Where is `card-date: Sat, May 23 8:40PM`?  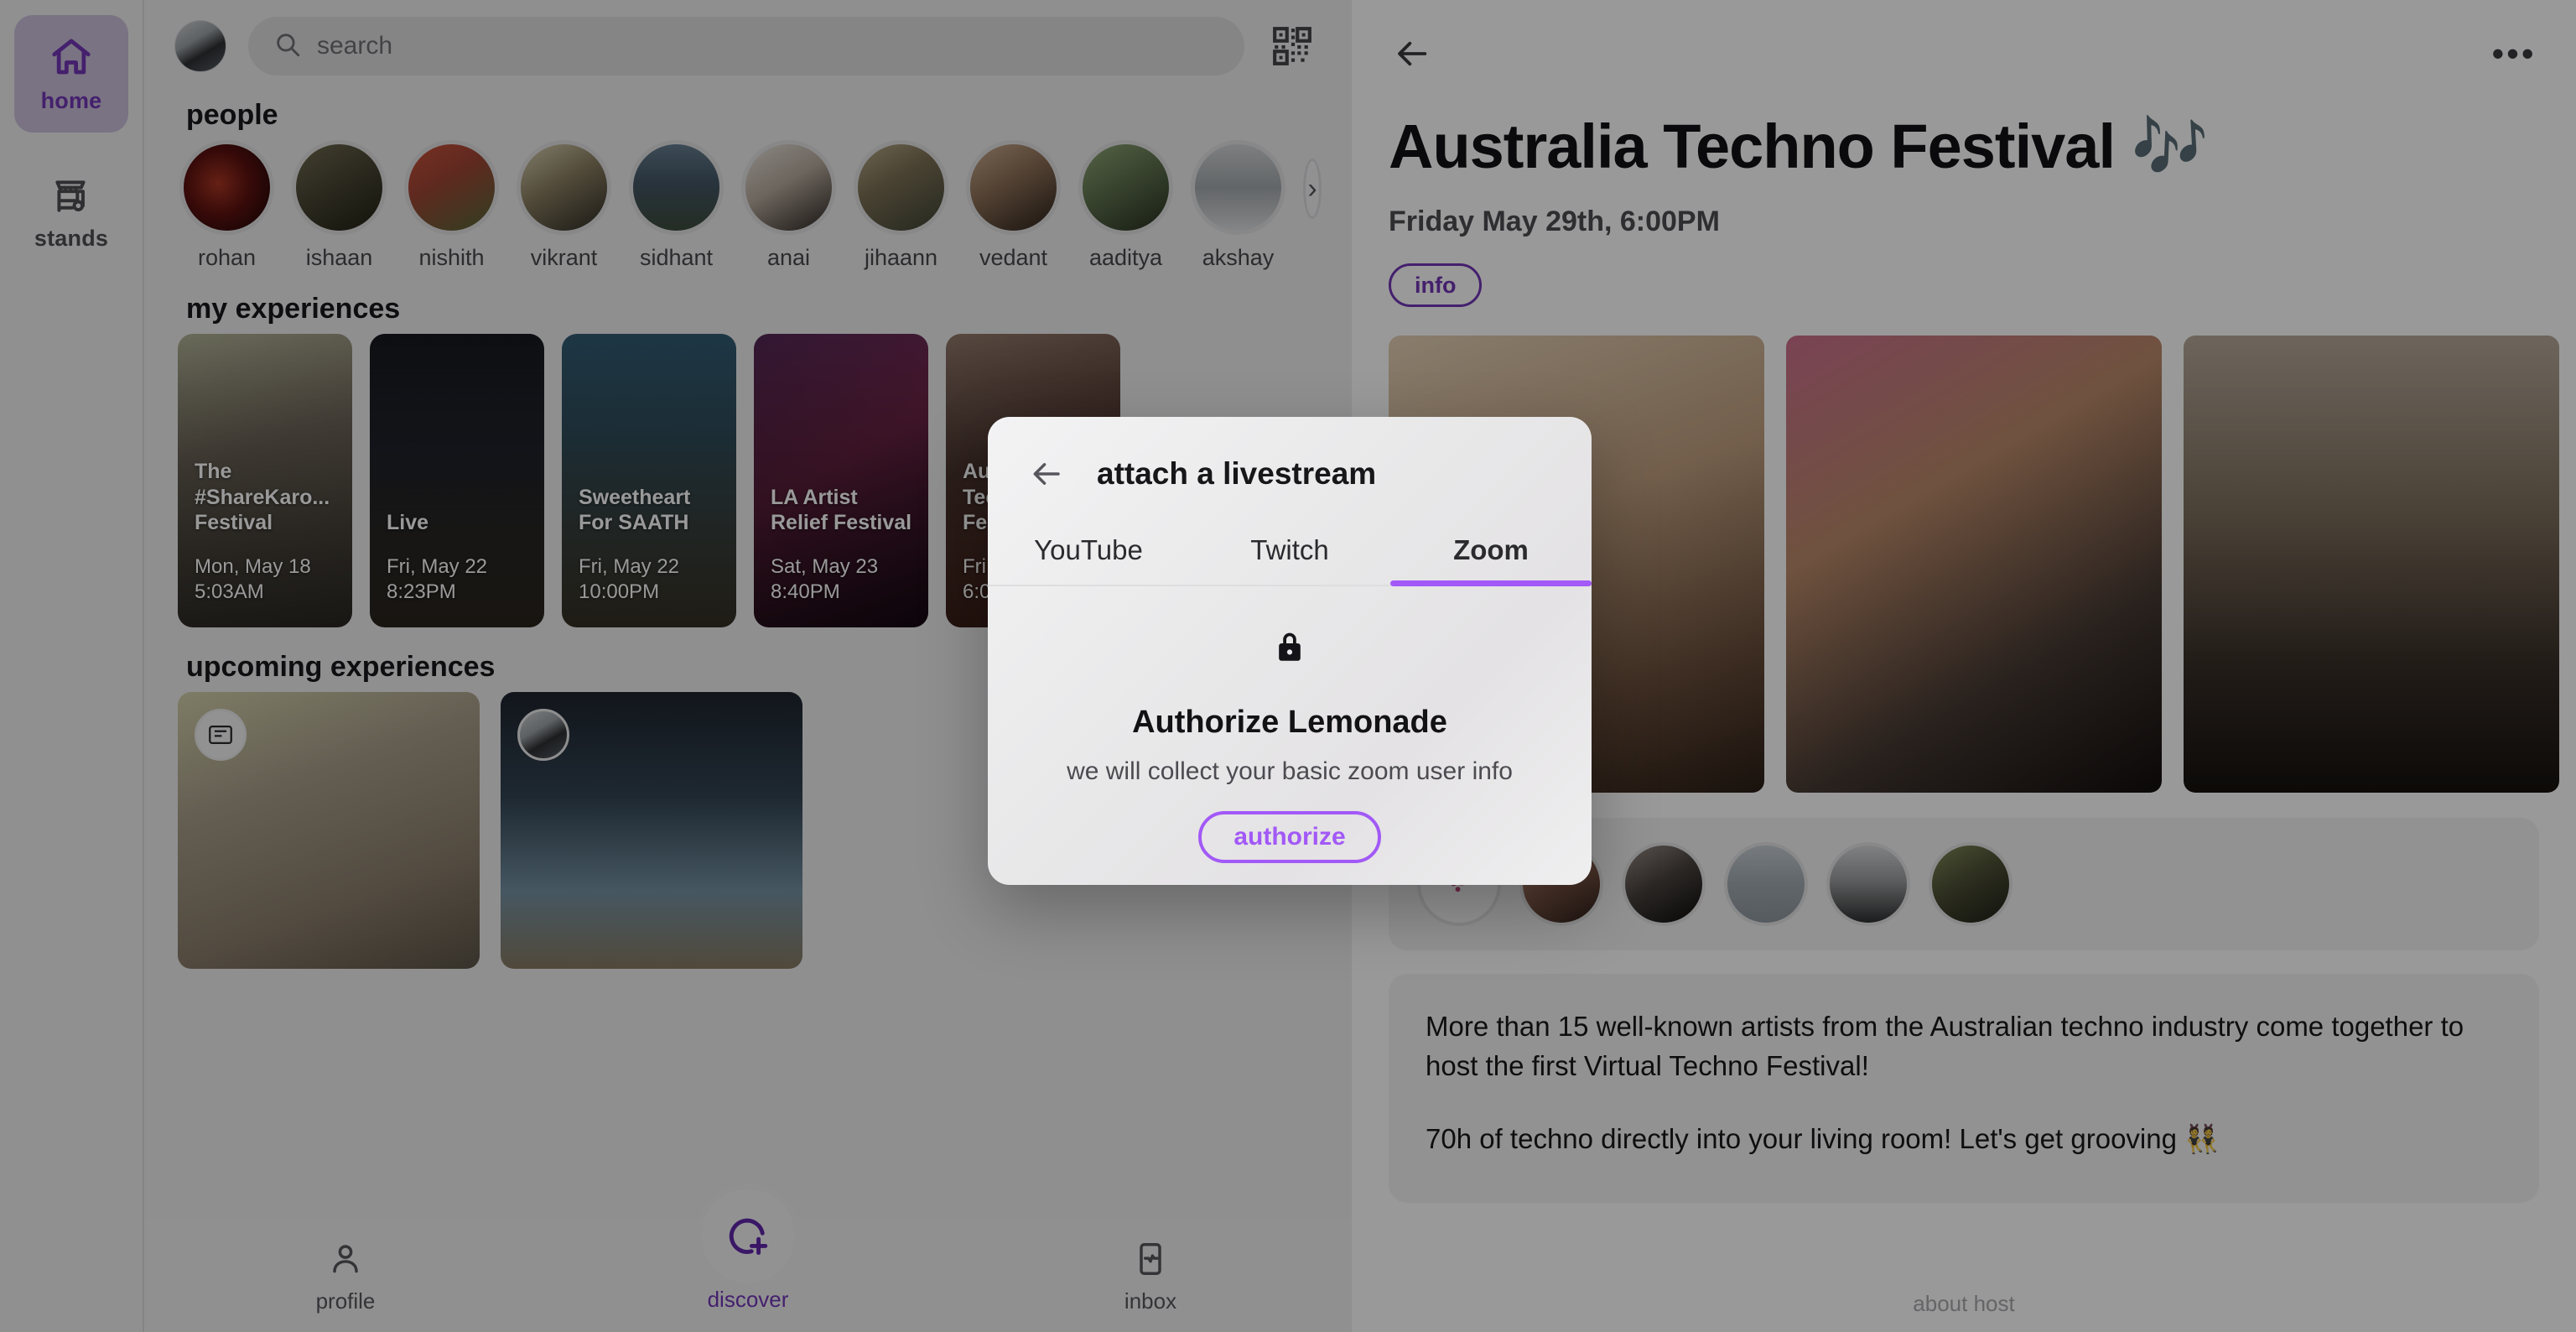
card-date: Sat, May 23 8:40PM is located at coordinates (825, 579).